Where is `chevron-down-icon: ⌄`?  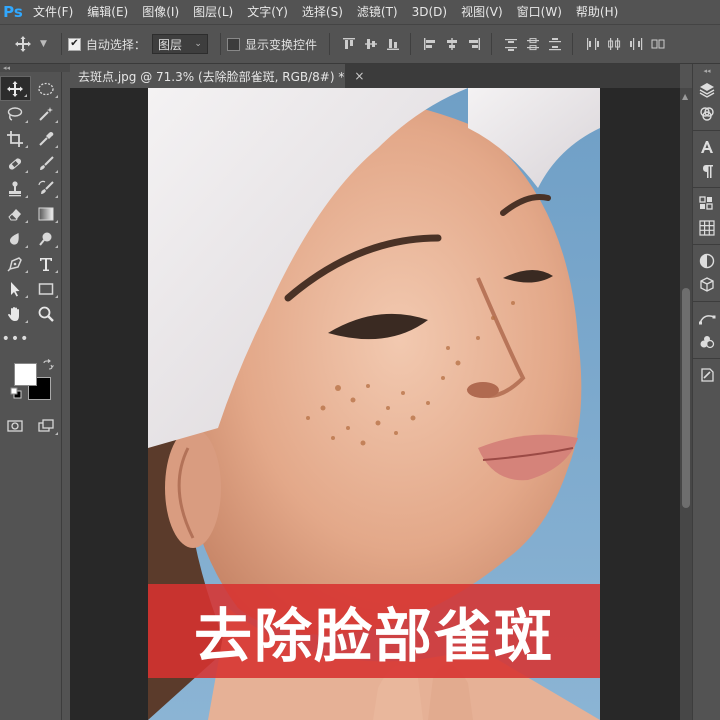 chevron-down-icon: ⌄ is located at coordinates (198, 44).